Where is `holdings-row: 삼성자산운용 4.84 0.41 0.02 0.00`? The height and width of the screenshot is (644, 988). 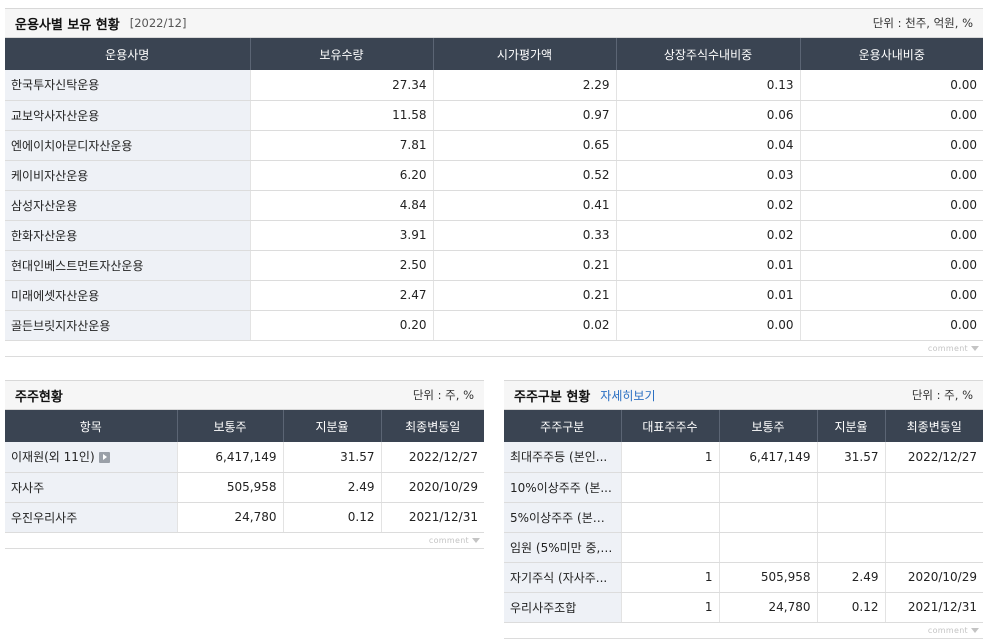
holdings-row: 삼성자산운용 4.84 0.41 0.02 0.00 is located at coordinates (494, 205).